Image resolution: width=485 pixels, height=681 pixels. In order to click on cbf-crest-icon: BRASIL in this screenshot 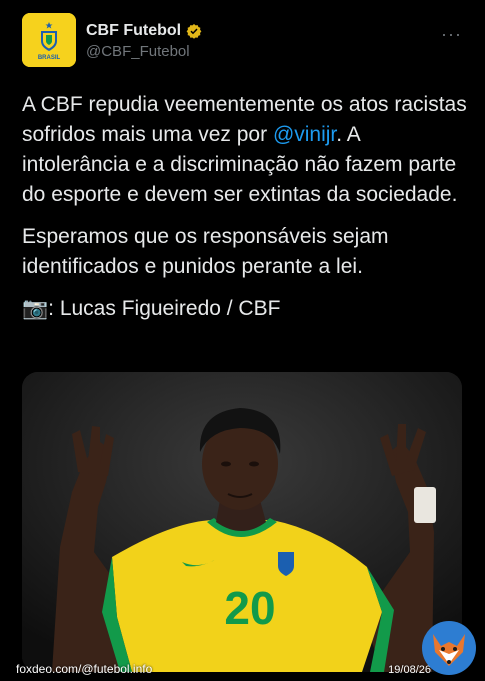, I will do `click(49, 40)`.